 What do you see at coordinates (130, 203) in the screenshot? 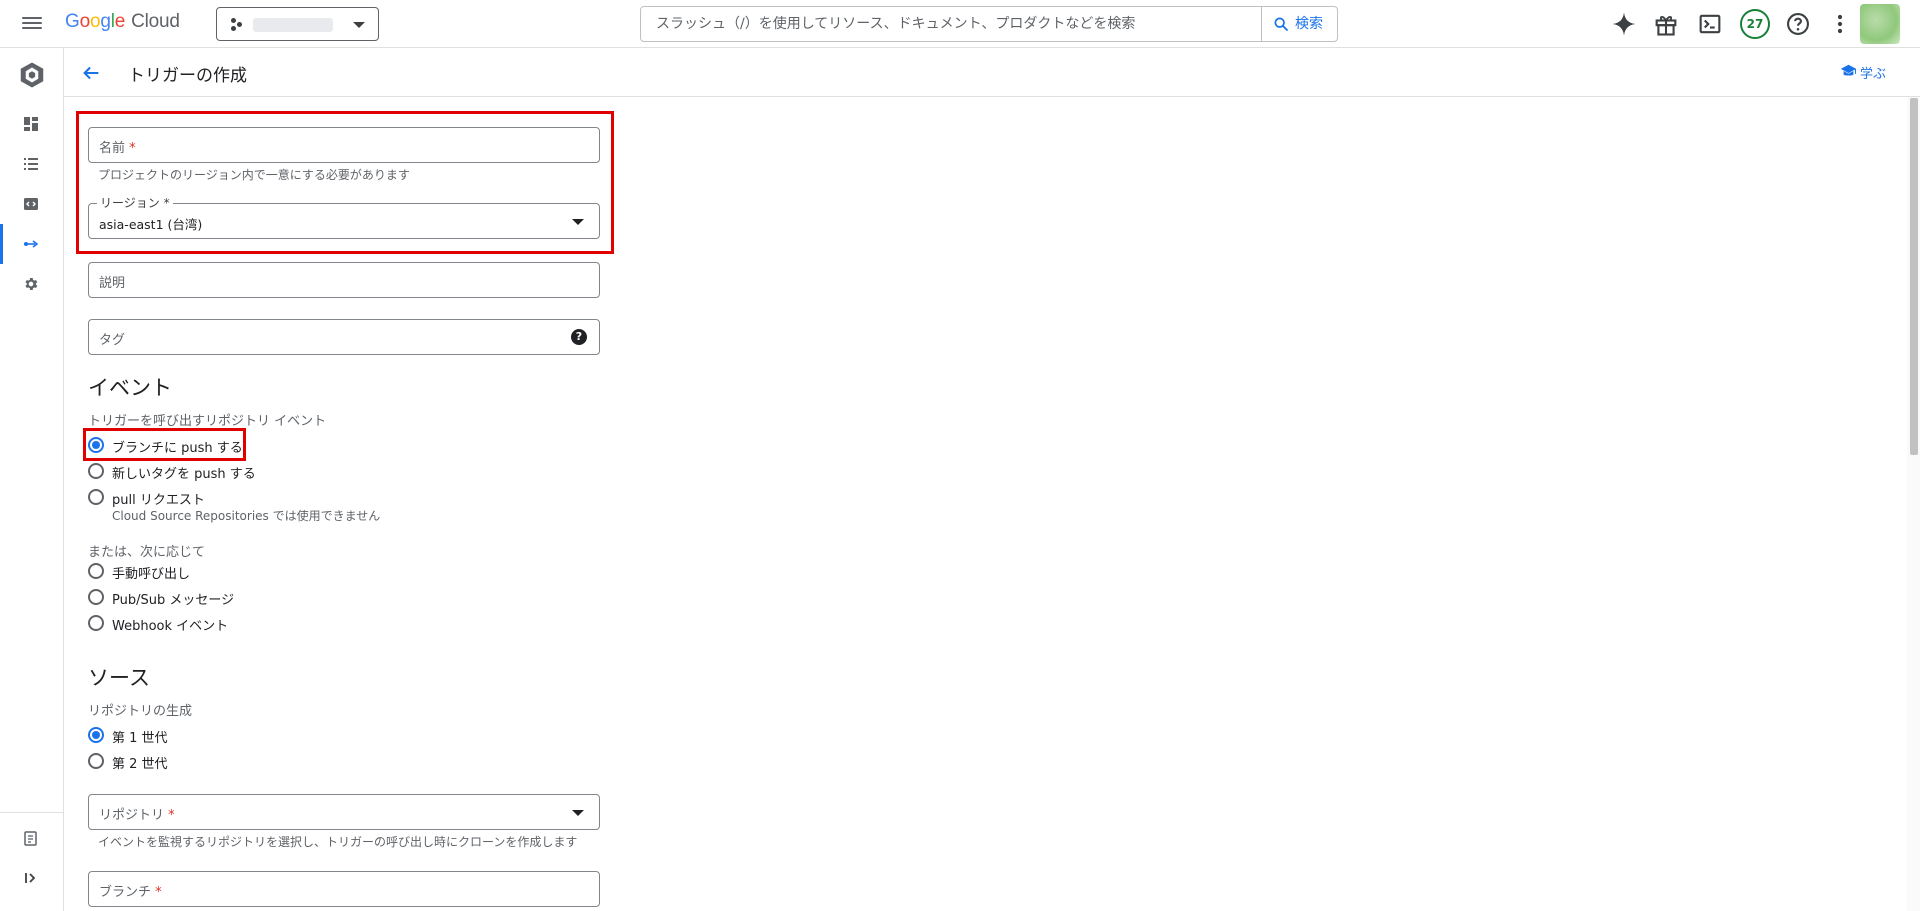
I see `region-label-text: リージョン` at bounding box center [130, 203].